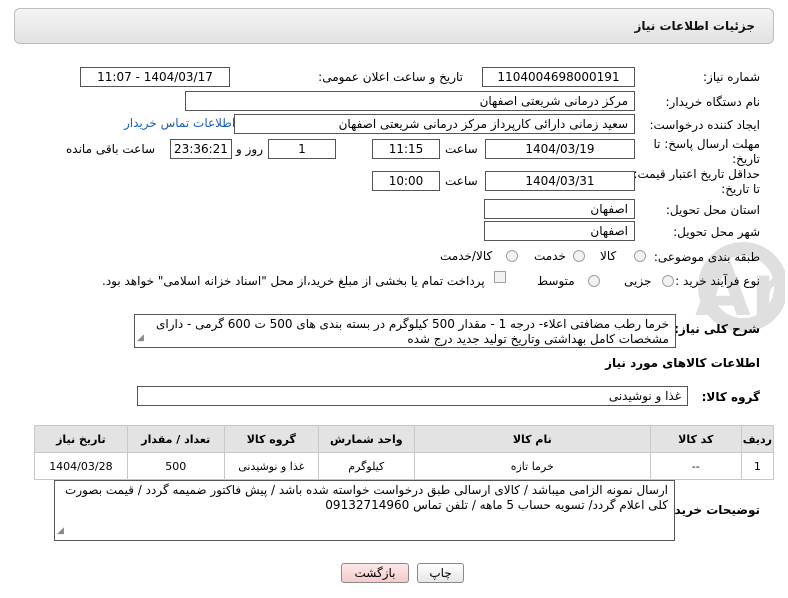 The image size is (788, 598). What do you see at coordinates (704, 125) in the screenshot?
I see `creator-label: ایجاد کننده درخواست:` at bounding box center [704, 125].